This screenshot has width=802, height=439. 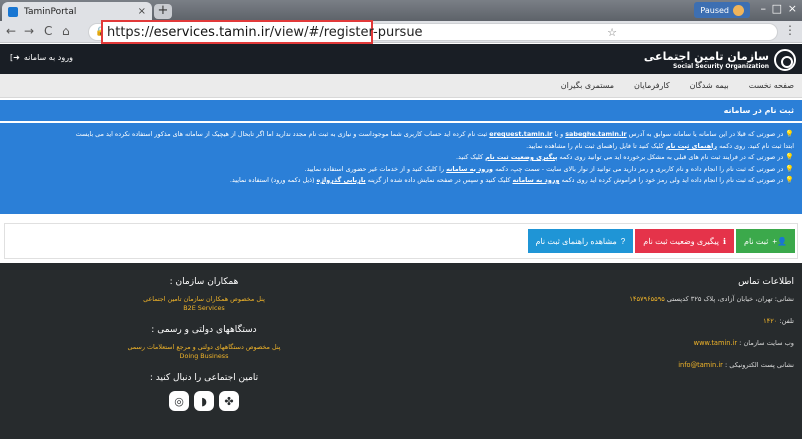 What do you see at coordinates (163, 11) in the screenshot?
I see `new-tab-button: +` at bounding box center [163, 11].